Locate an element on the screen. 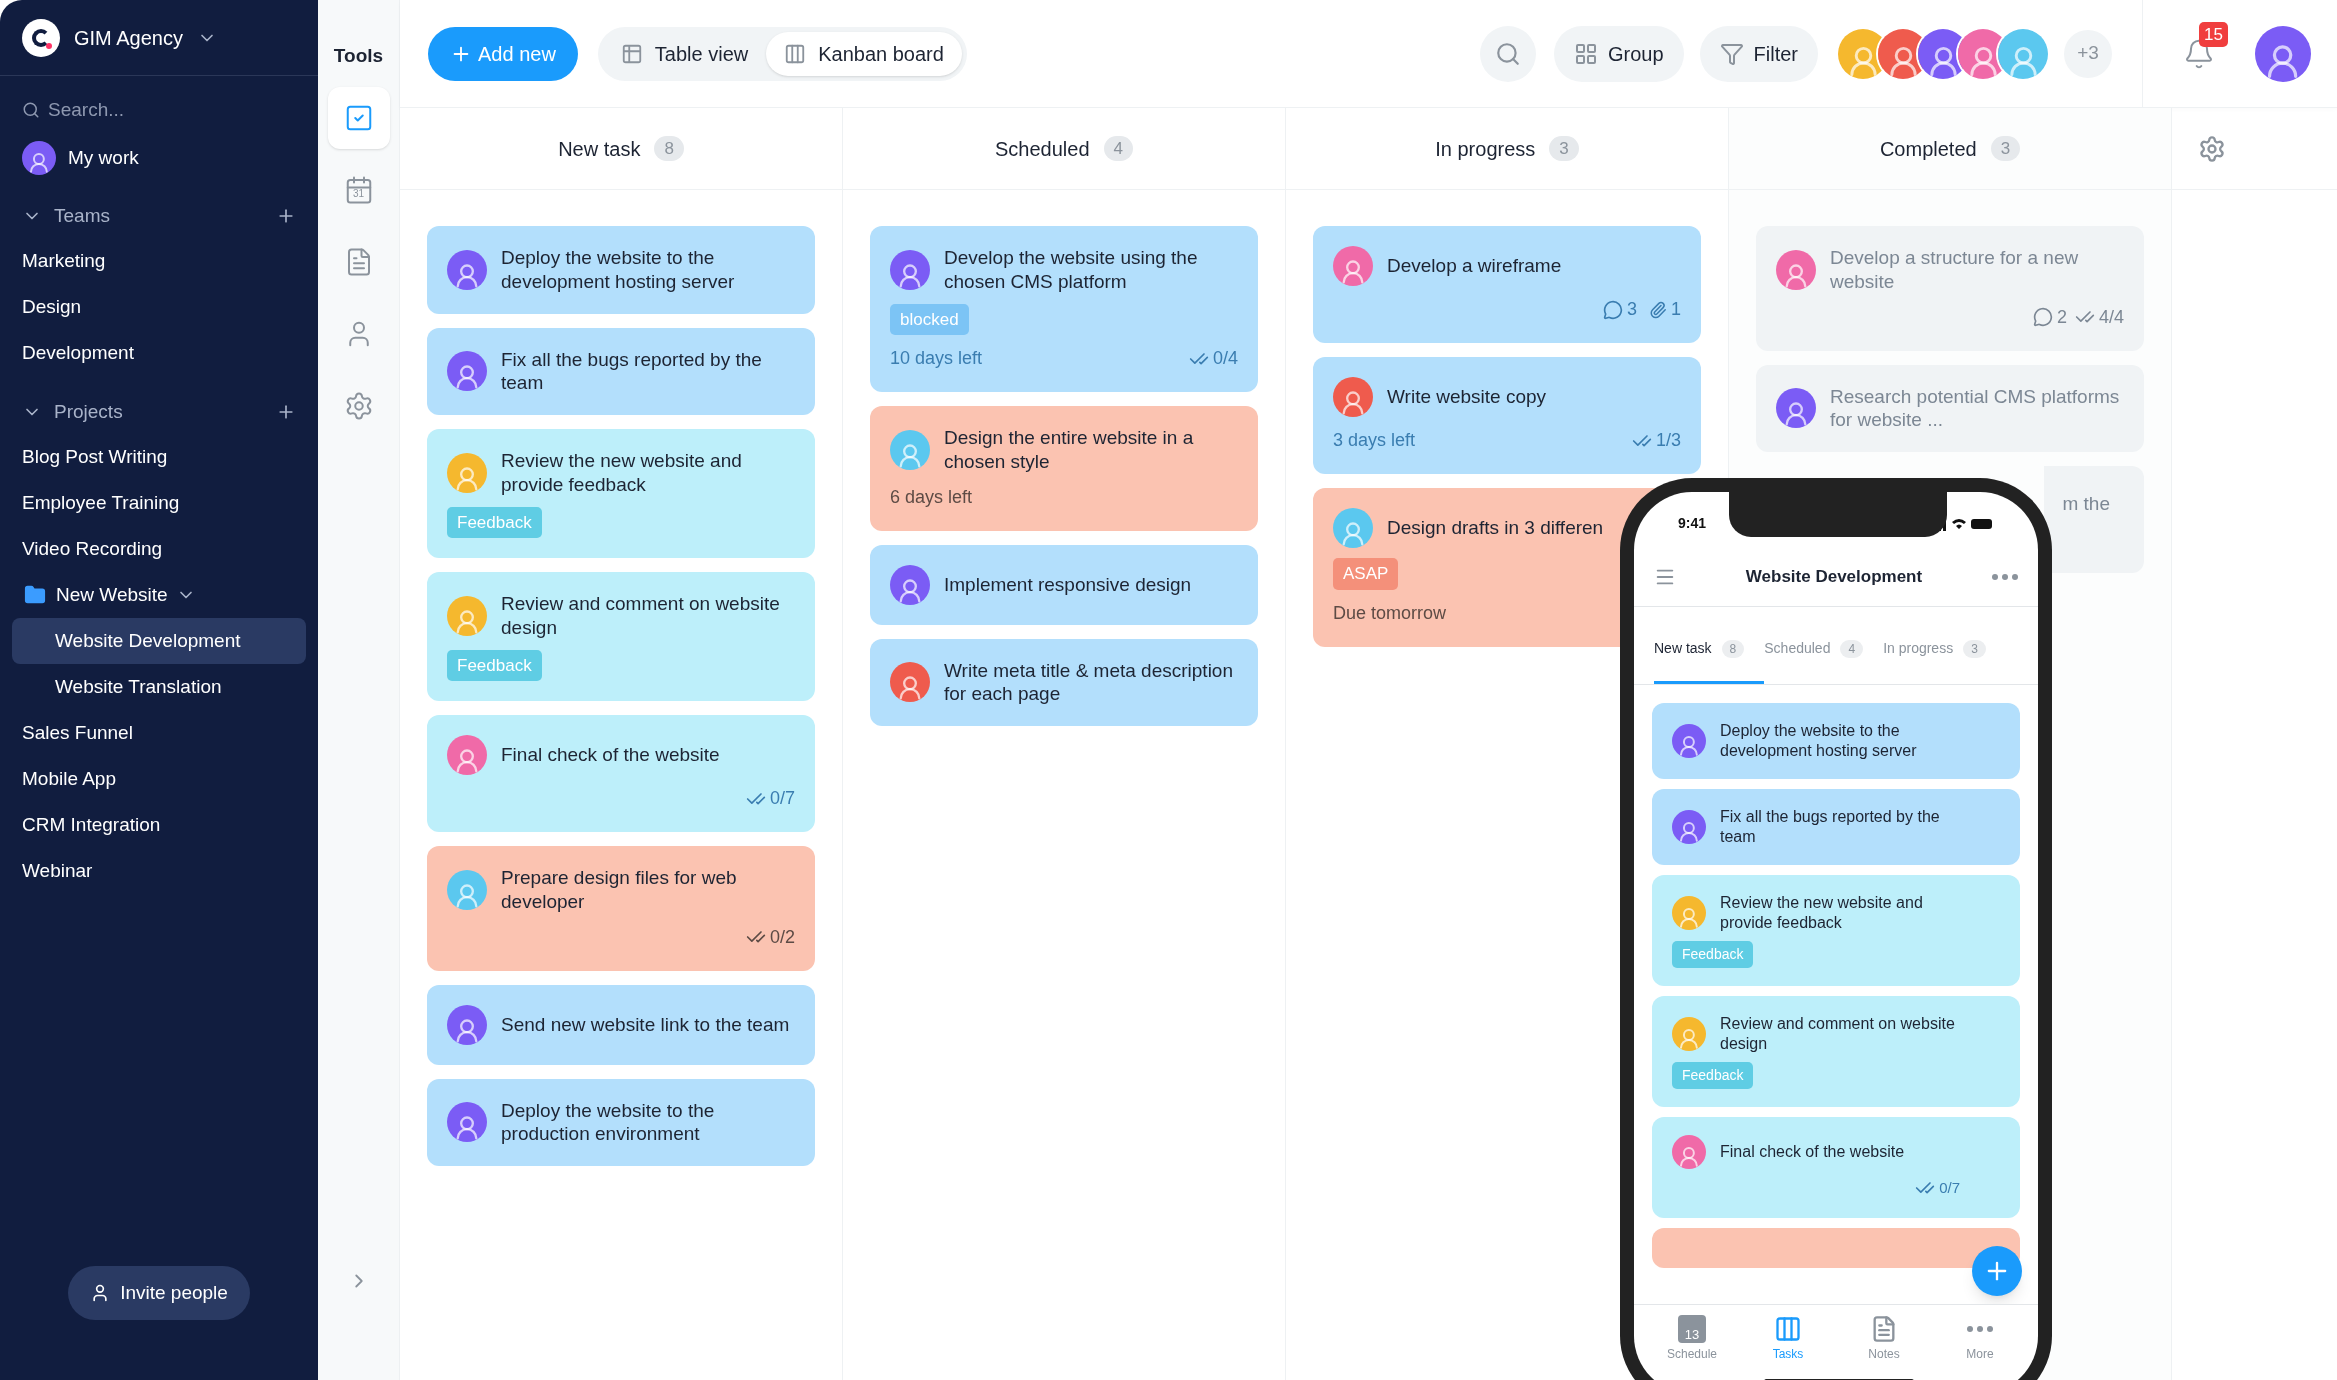  comment-icon is located at coordinates (1612, 309).